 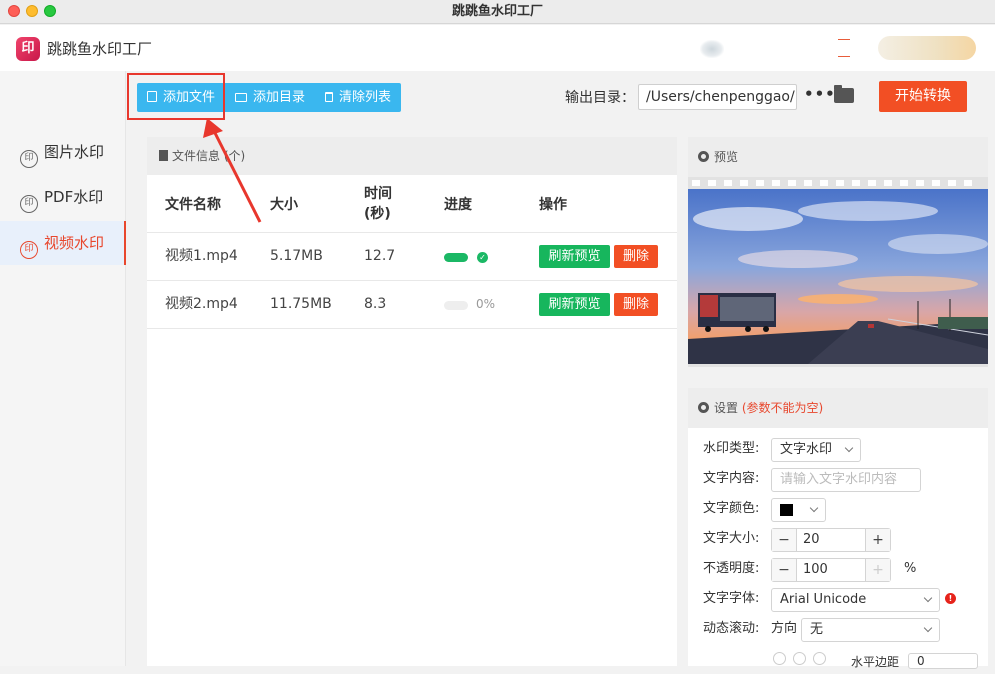 I want to click on toolbar: 添加文件 添加目录 清除列表, so click(x=561, y=99).